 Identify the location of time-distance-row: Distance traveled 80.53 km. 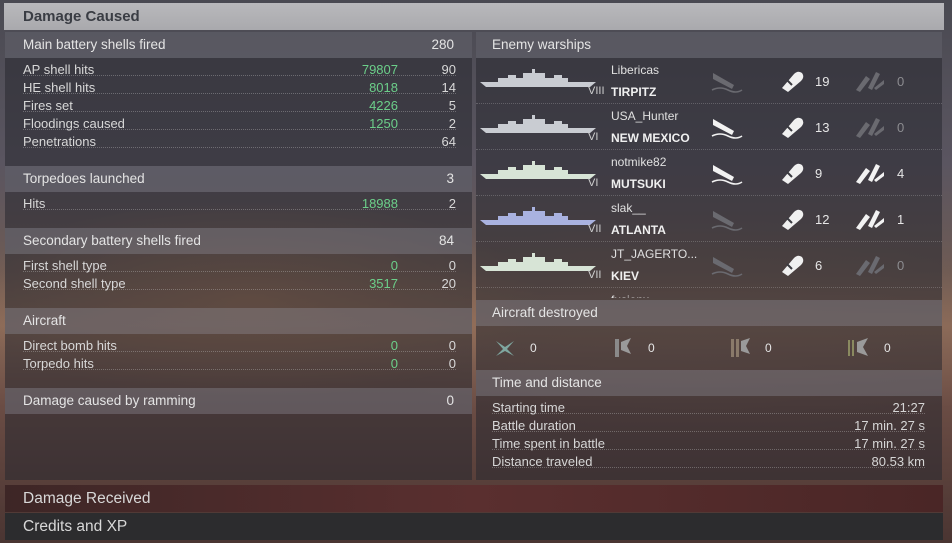
(708, 463).